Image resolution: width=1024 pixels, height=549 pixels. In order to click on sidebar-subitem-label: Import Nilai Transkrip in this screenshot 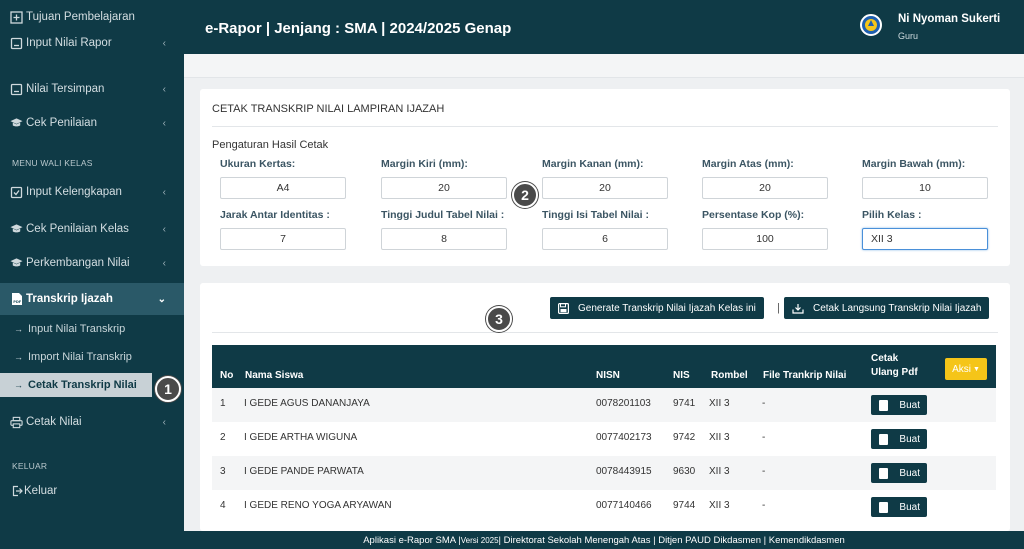, I will do `click(80, 357)`.